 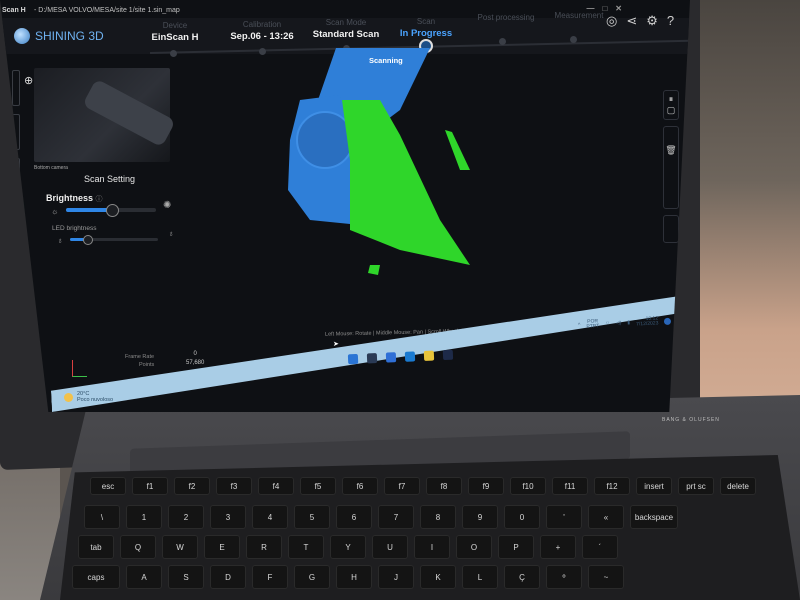 I want to click on key: J, so click(x=396, y=577).